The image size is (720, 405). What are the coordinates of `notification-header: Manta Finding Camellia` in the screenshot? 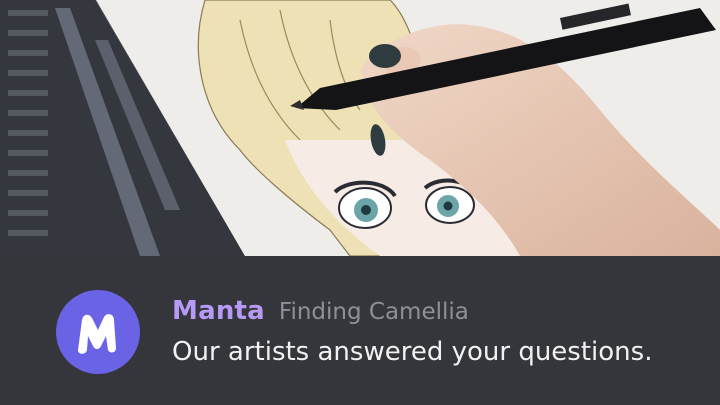 It's located at (320, 314).